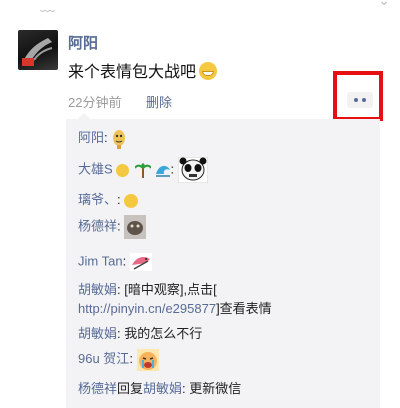 The height and width of the screenshot is (408, 400). I want to click on comment-author: Jim Tan, so click(100, 260).